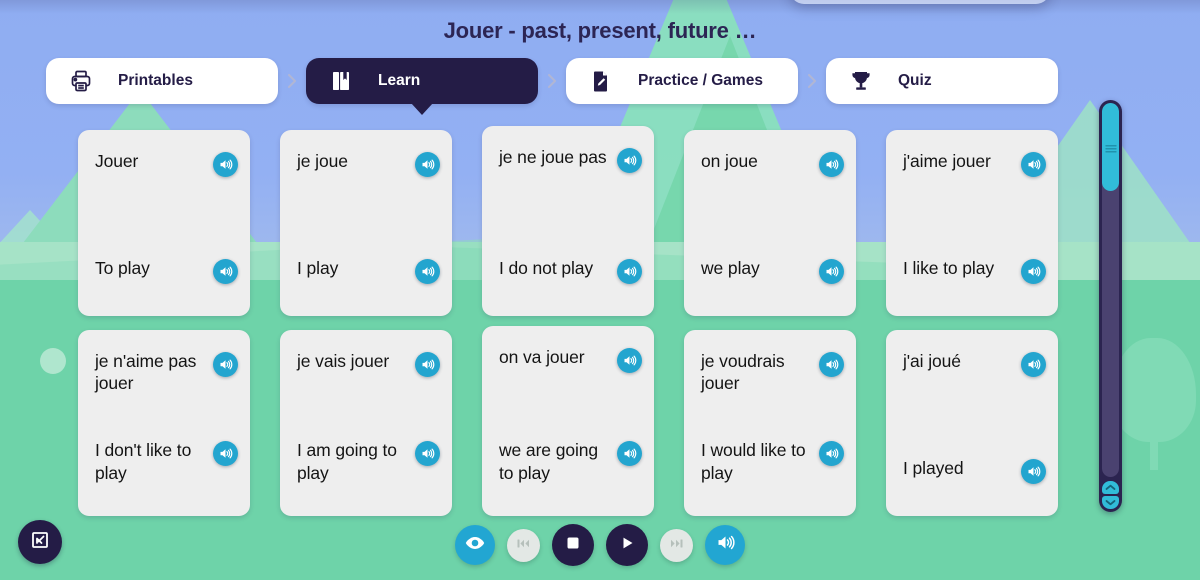 This screenshot has width=1200, height=580. What do you see at coordinates (942, 81) in the screenshot?
I see `tab-quiz: Quiz` at bounding box center [942, 81].